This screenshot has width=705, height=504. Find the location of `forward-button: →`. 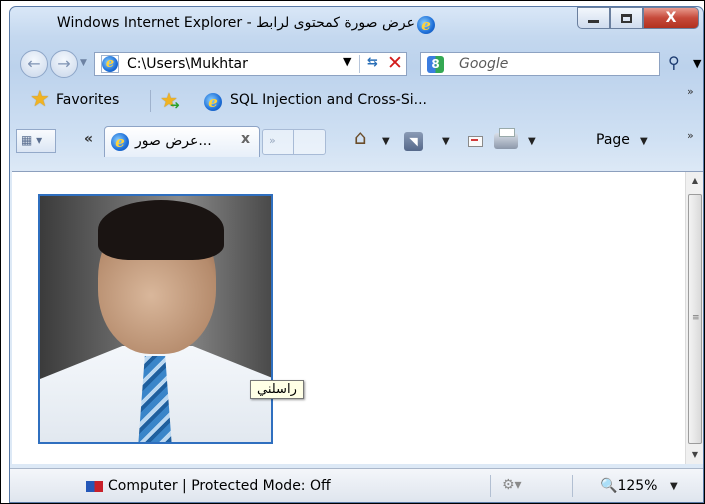

forward-button: → is located at coordinates (64, 64).